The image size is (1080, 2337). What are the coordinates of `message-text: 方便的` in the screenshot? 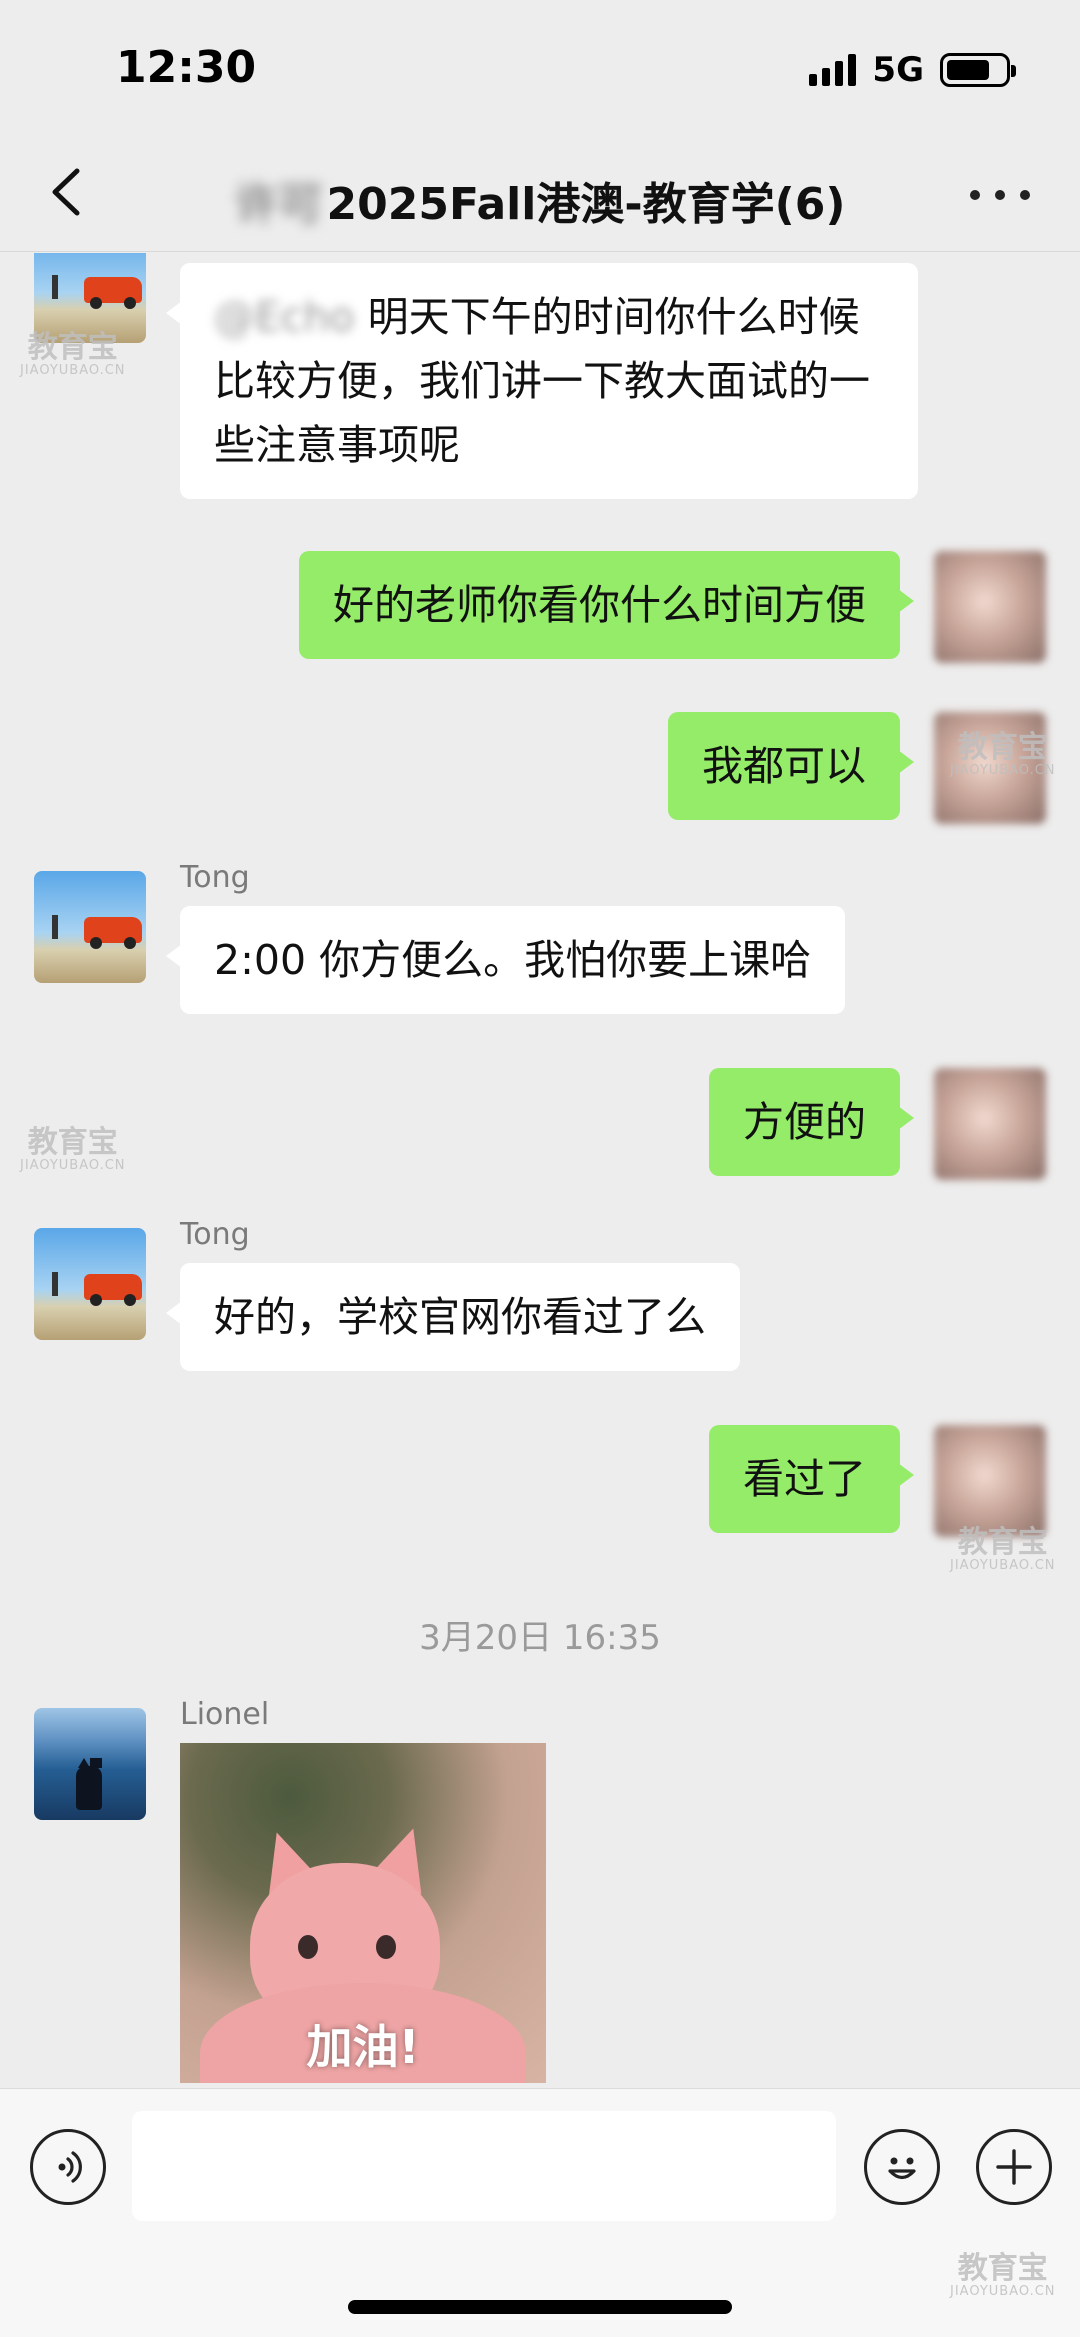 It's located at (804, 1122).